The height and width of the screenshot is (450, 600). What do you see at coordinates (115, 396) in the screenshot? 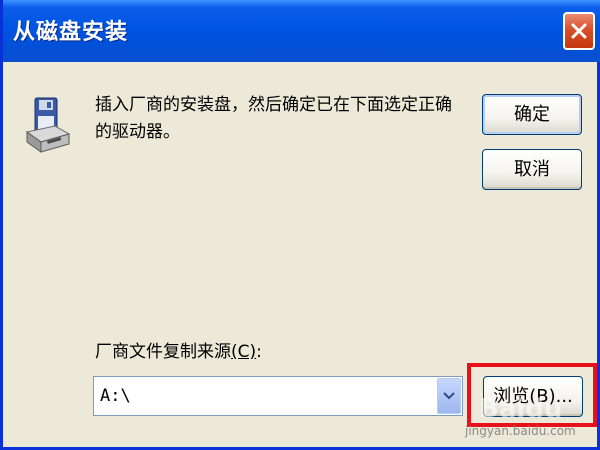
I see `source-path-value: A:\` at bounding box center [115, 396].